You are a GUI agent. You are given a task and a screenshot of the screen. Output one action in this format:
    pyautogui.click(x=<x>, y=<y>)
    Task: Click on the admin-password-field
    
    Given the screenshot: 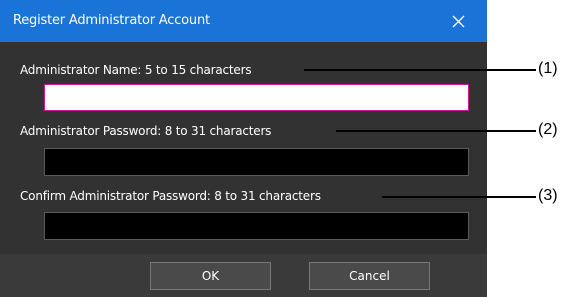 What is the action you would take?
    pyautogui.click(x=256, y=162)
    